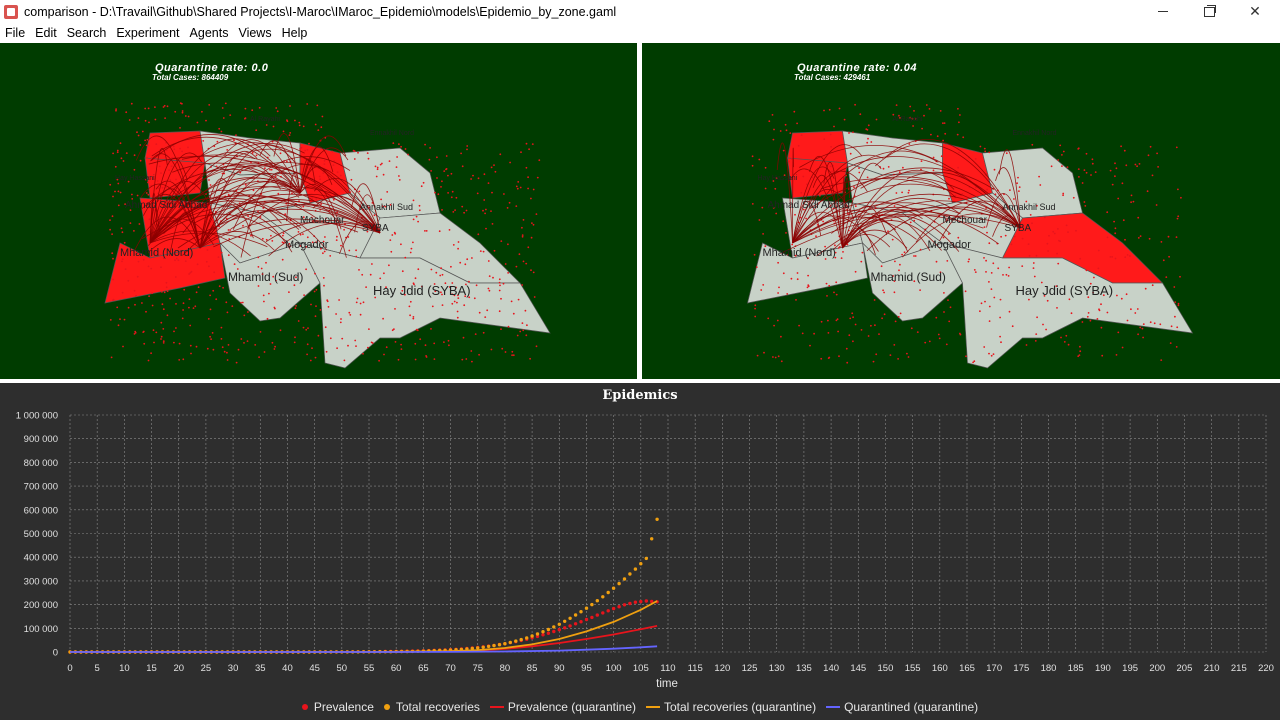 This screenshot has height=720, width=1280. I want to click on close-button: ✕, so click(1255, 11).